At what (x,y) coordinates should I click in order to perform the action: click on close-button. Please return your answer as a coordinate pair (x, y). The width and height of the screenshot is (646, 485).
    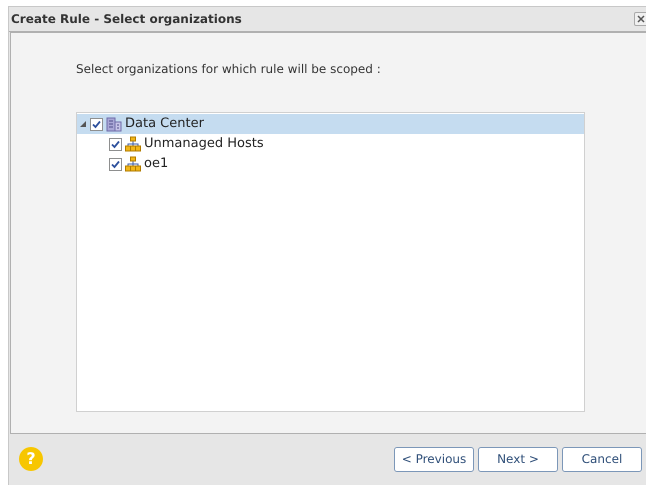
    Looking at the image, I should click on (640, 19).